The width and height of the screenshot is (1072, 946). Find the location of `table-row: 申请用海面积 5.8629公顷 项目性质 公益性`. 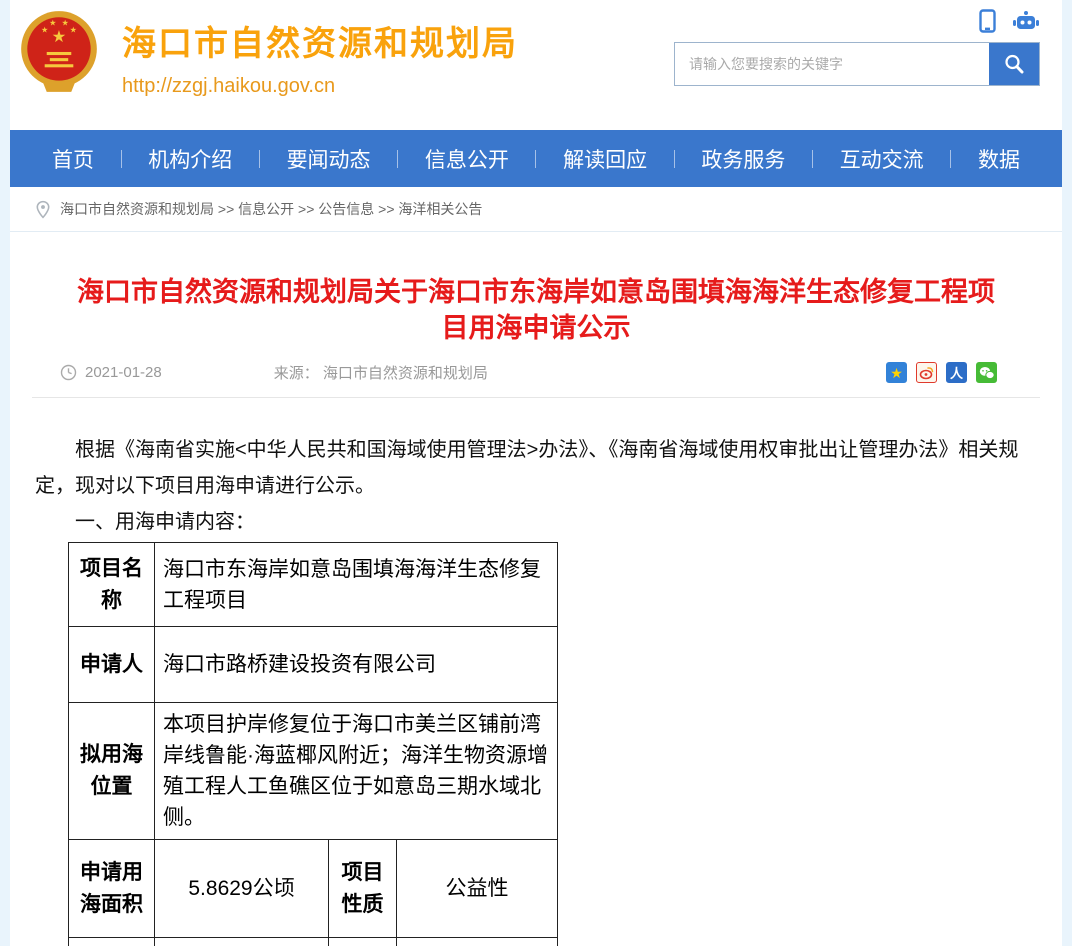

table-row: 申请用海面积 5.8629公顷 项目性质 公益性 is located at coordinates (313, 888).